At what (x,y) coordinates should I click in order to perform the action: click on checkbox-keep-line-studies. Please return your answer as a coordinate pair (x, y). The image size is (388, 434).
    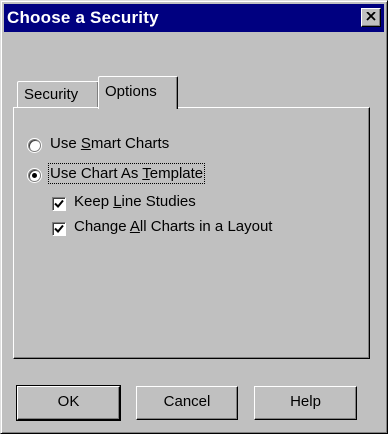
    Looking at the image, I should click on (59, 204).